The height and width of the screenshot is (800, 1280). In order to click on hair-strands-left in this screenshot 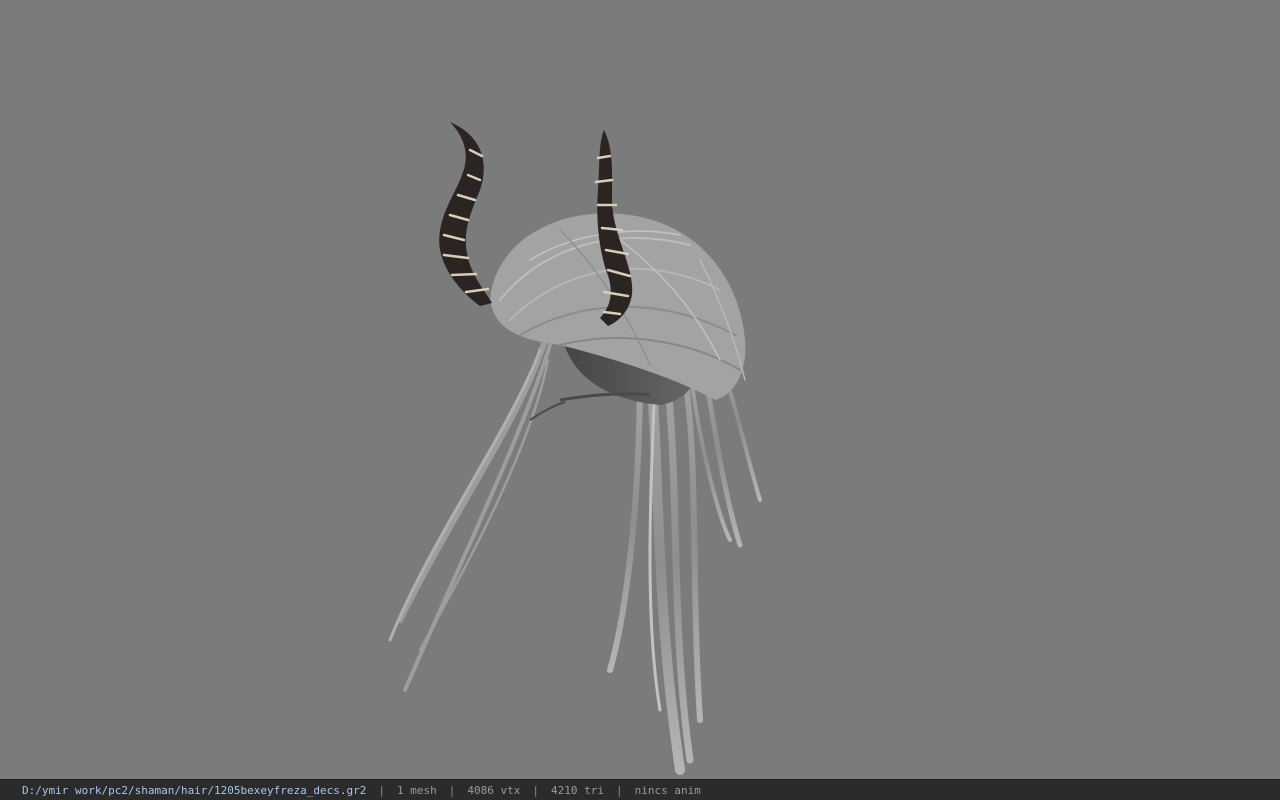, I will do `click(470, 514)`.